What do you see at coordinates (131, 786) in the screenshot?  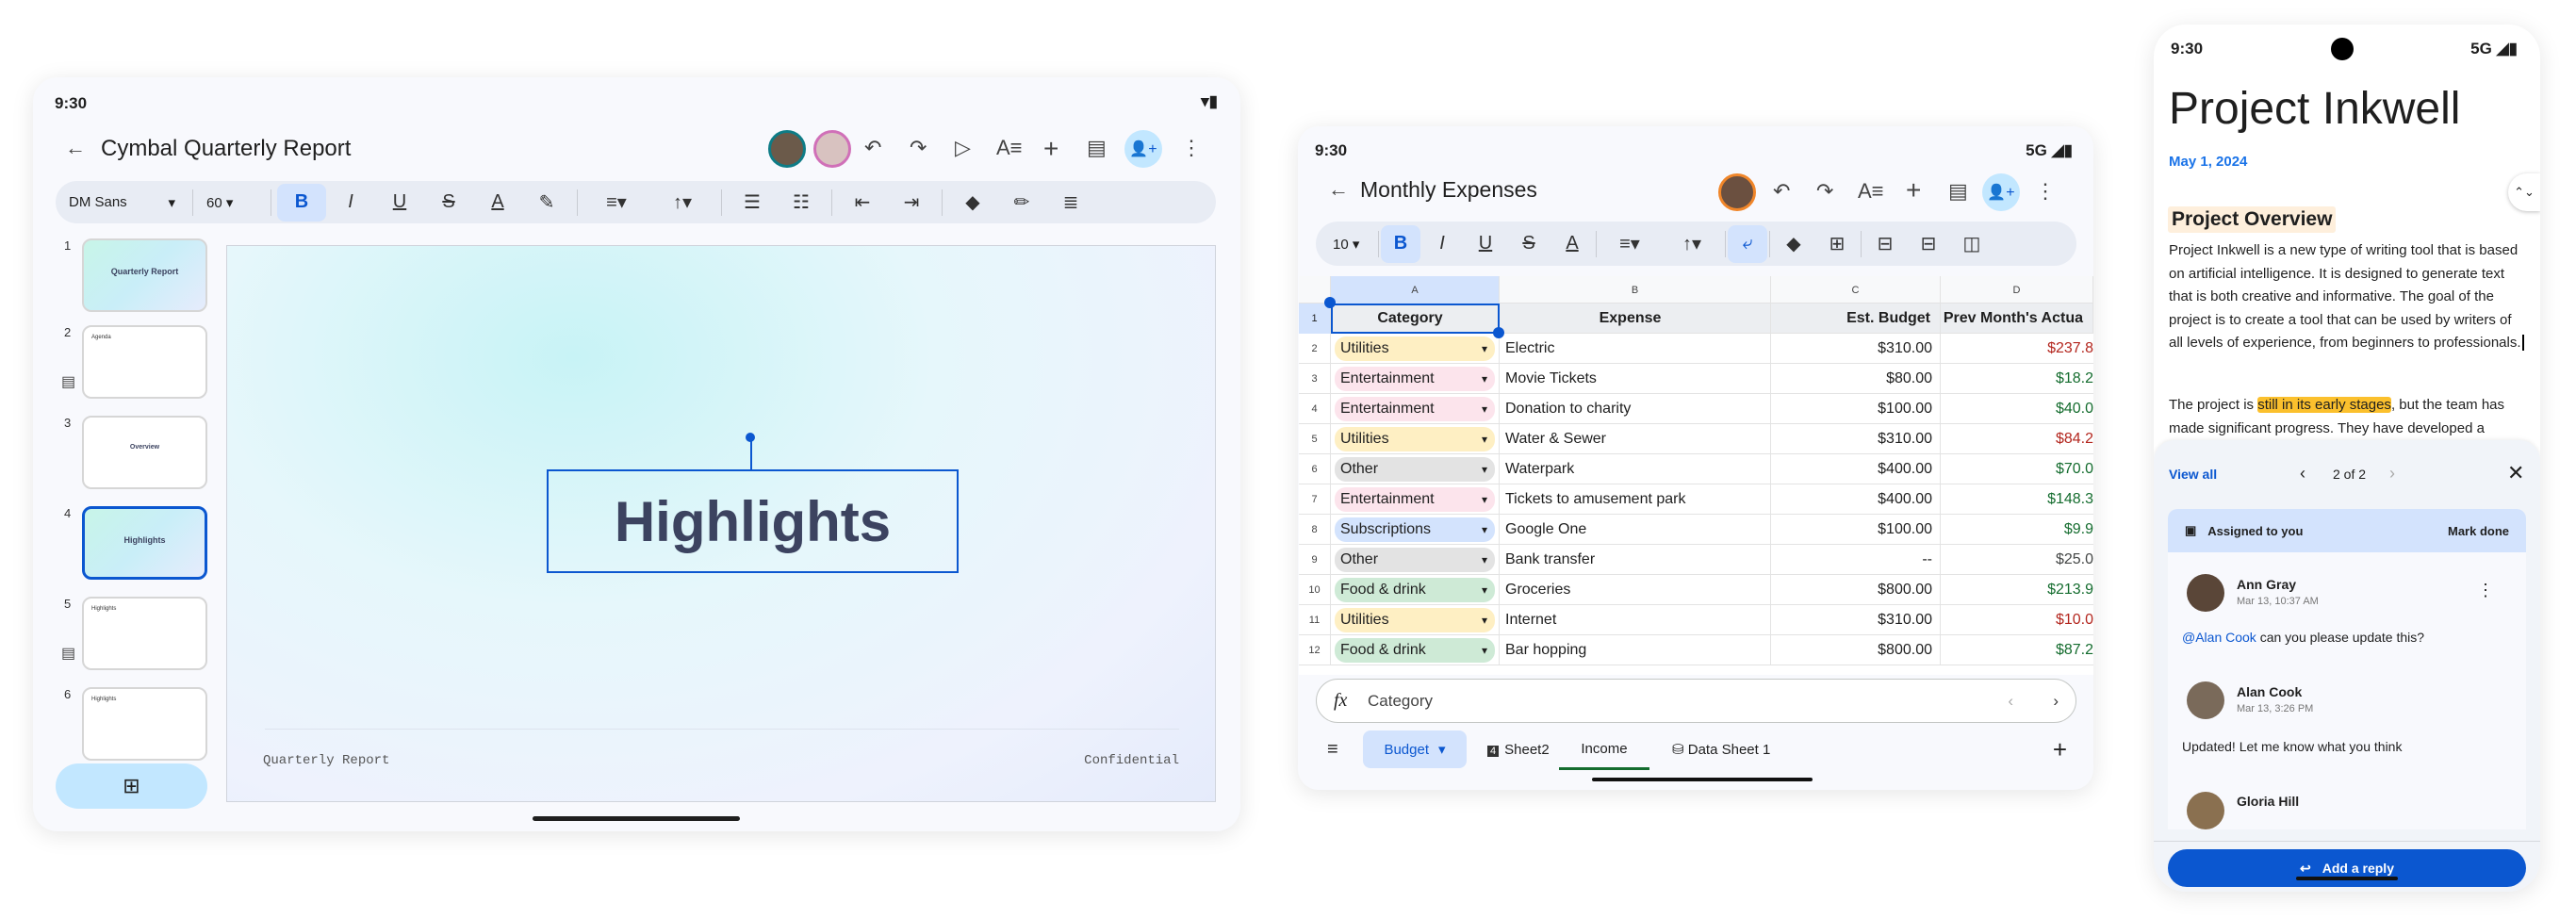 I see `new-slide-button: ⊞` at bounding box center [131, 786].